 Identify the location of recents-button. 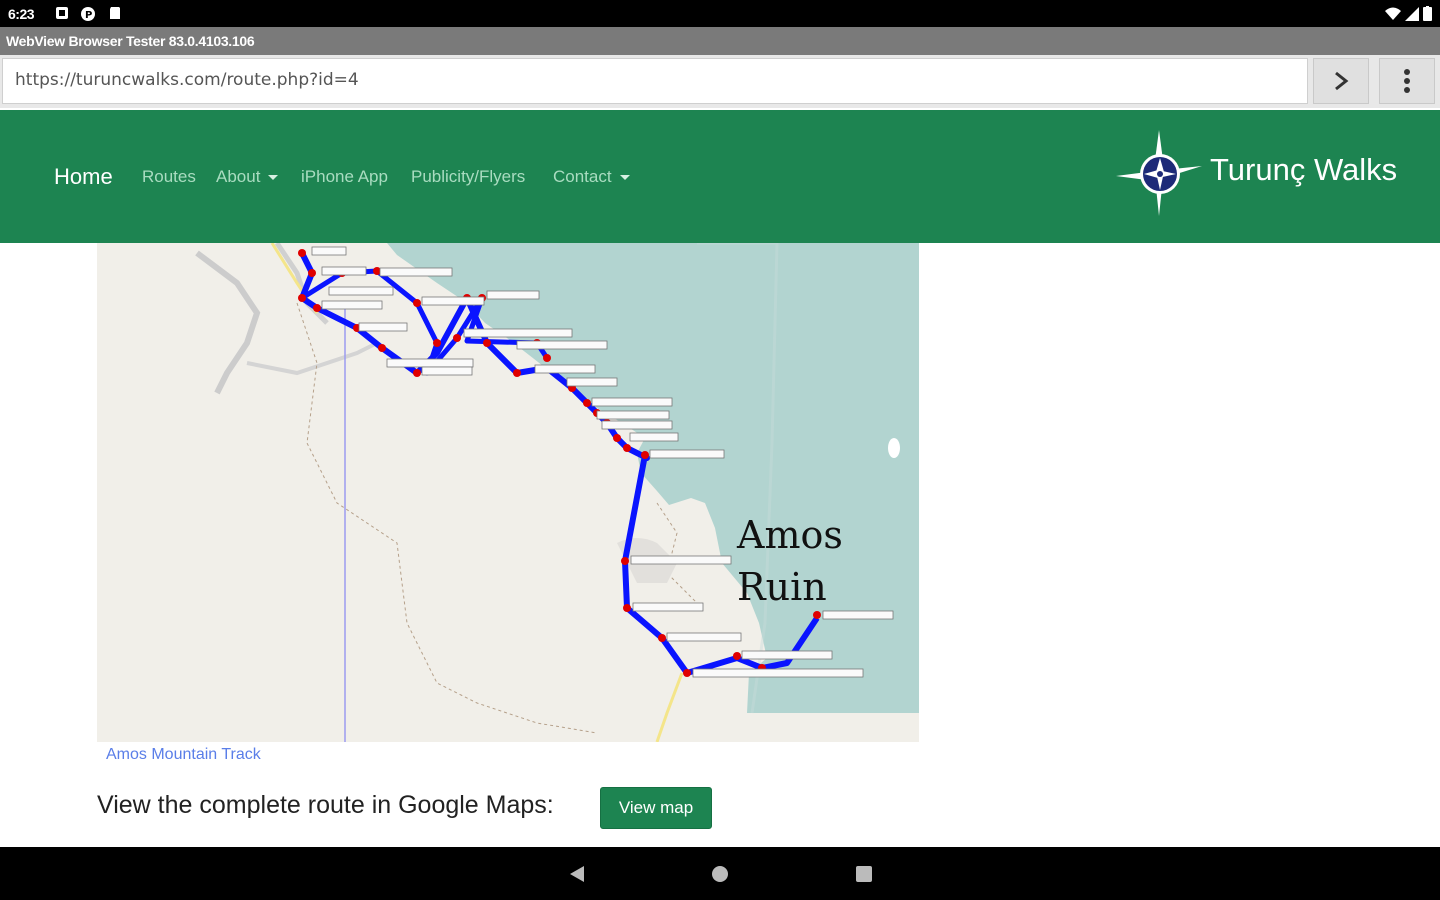
(864, 874).